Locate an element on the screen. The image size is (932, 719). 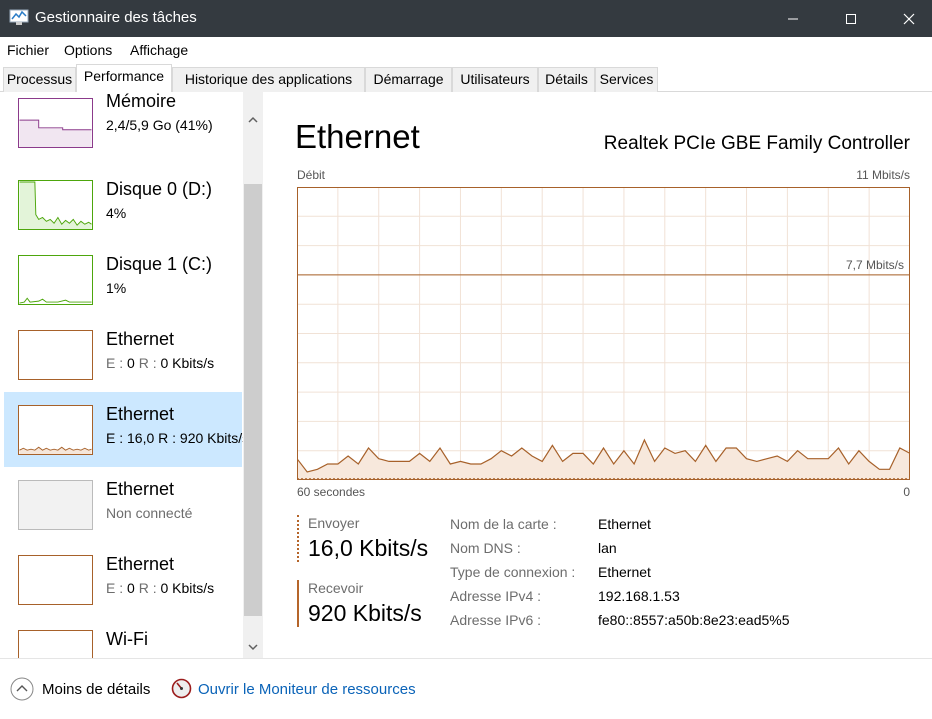
task-manager-icon is located at coordinates (19, 17).